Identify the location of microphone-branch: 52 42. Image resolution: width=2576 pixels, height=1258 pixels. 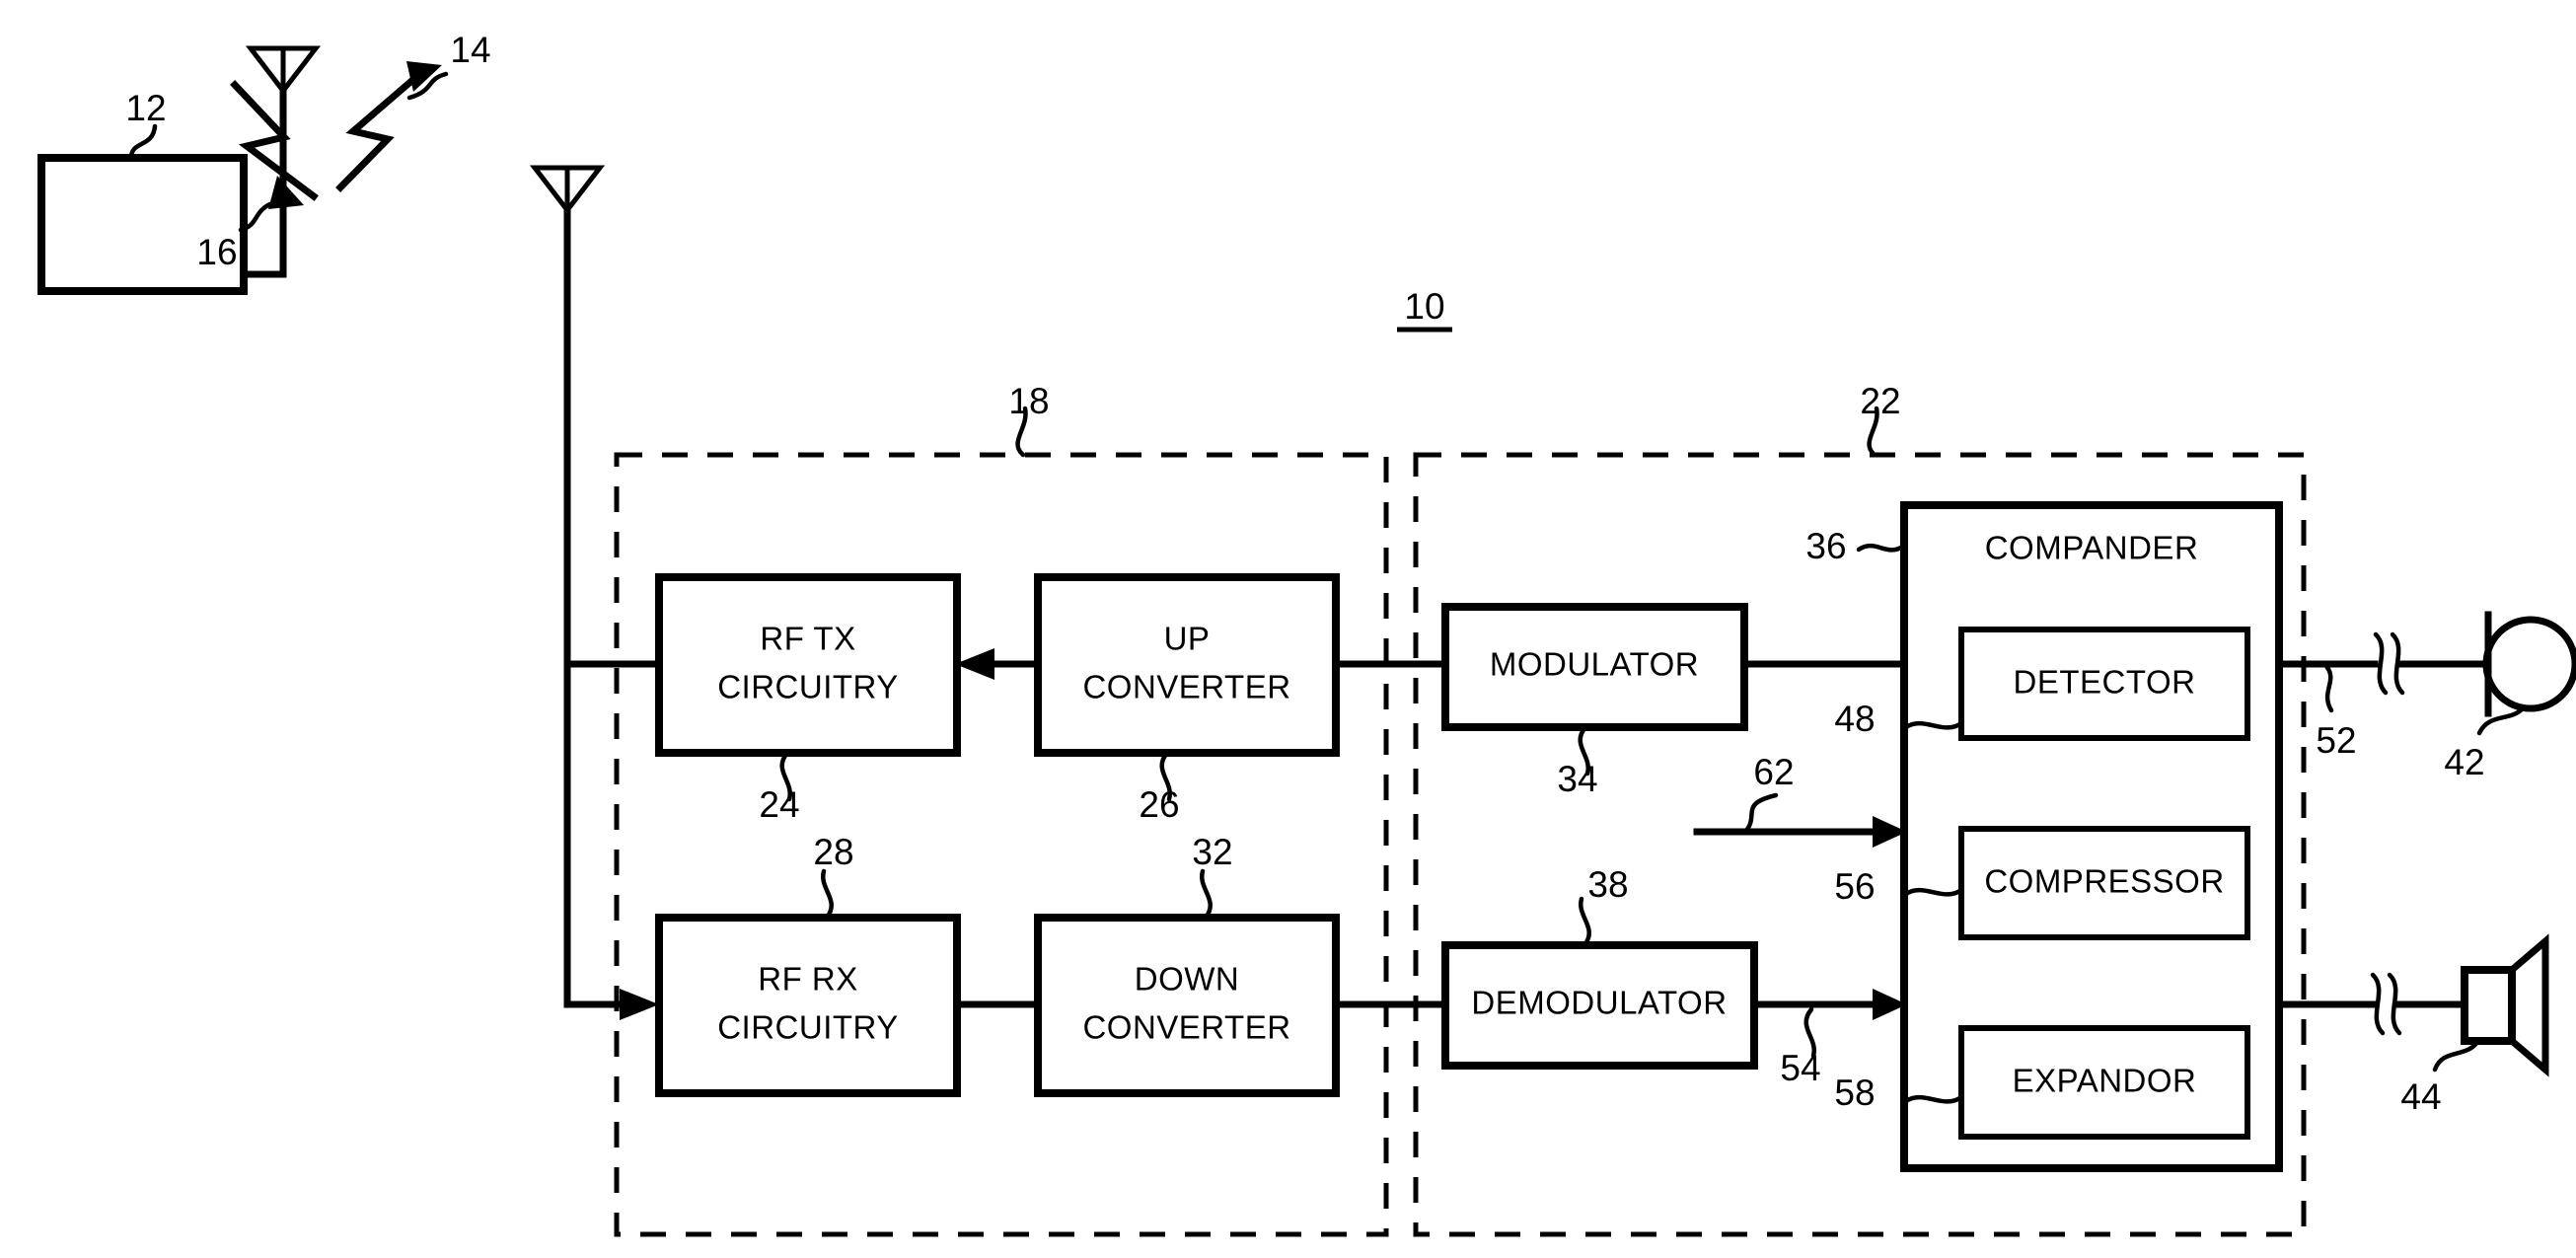
(2425, 696).